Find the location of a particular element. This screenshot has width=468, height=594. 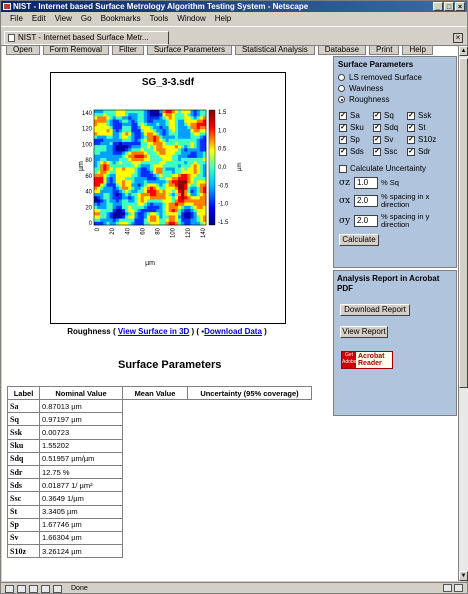

menu-view: View is located at coordinates (63, 18).